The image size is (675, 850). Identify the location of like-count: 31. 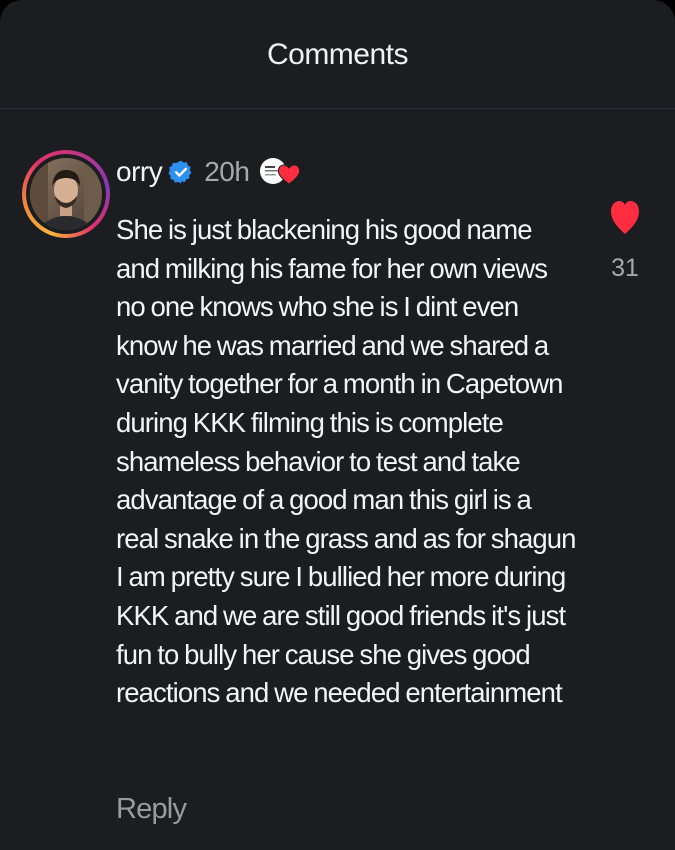
(625, 268).